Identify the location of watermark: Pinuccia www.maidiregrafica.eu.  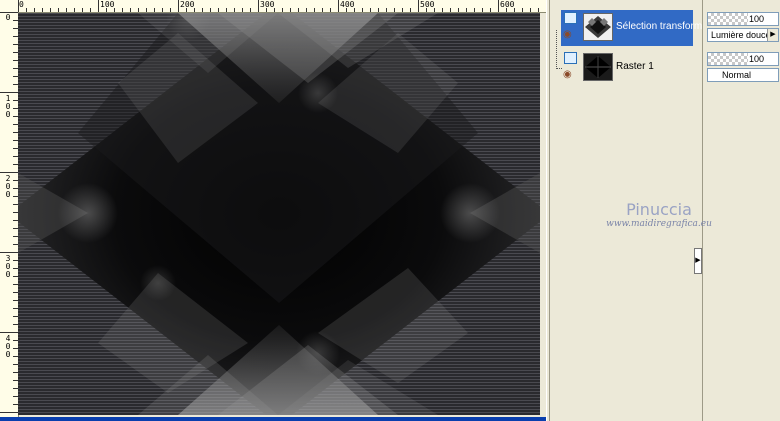
(659, 214).